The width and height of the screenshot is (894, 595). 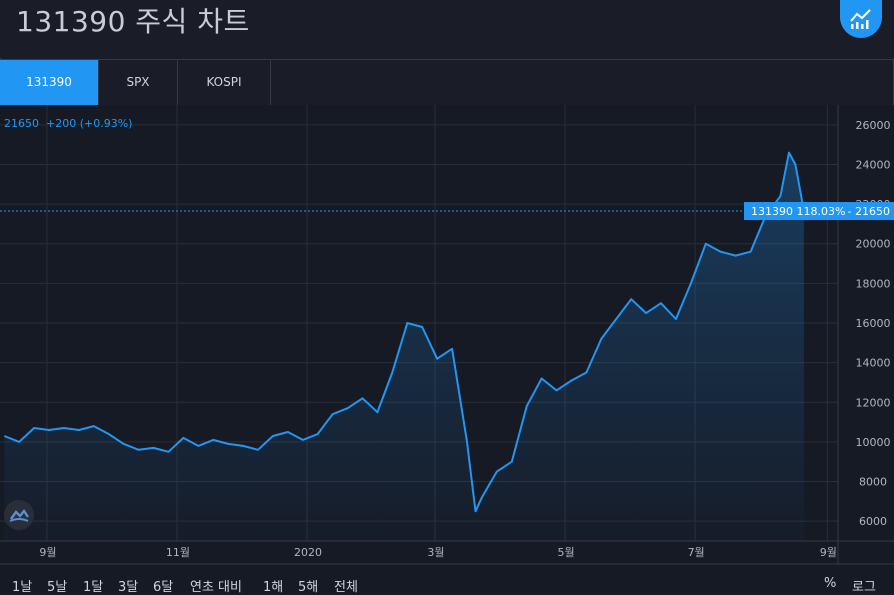 What do you see at coordinates (864, 585) in the screenshot?
I see `log-toggle: 로그` at bounding box center [864, 585].